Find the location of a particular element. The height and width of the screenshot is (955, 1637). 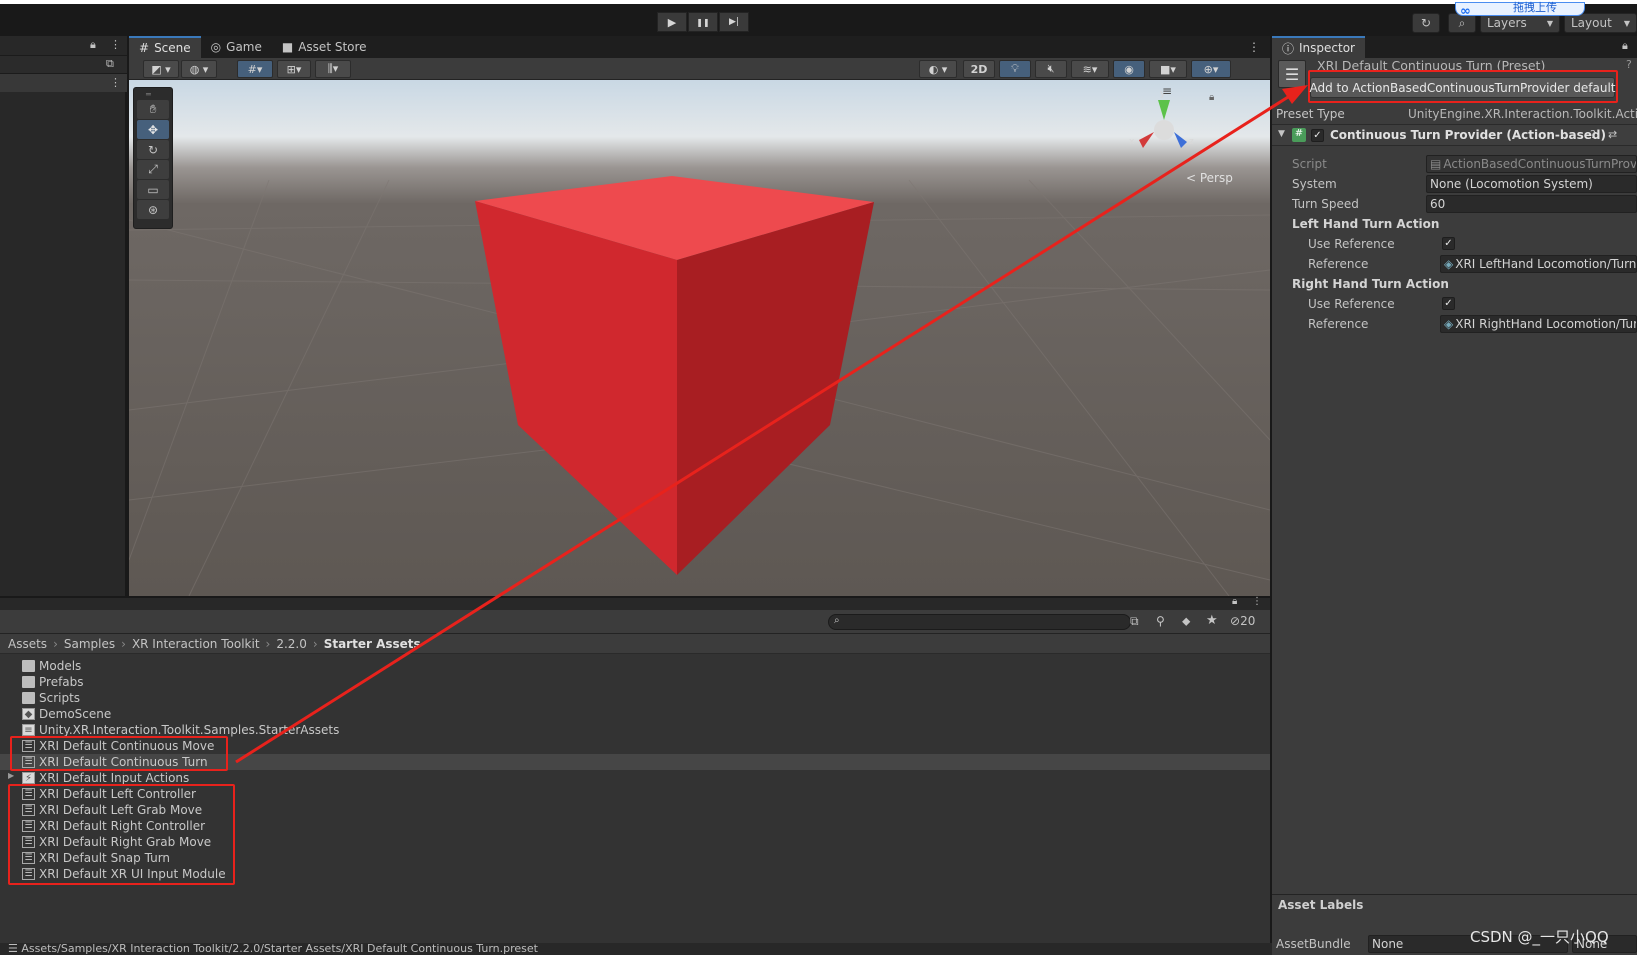

2d-label: 2D is located at coordinates (979, 69).